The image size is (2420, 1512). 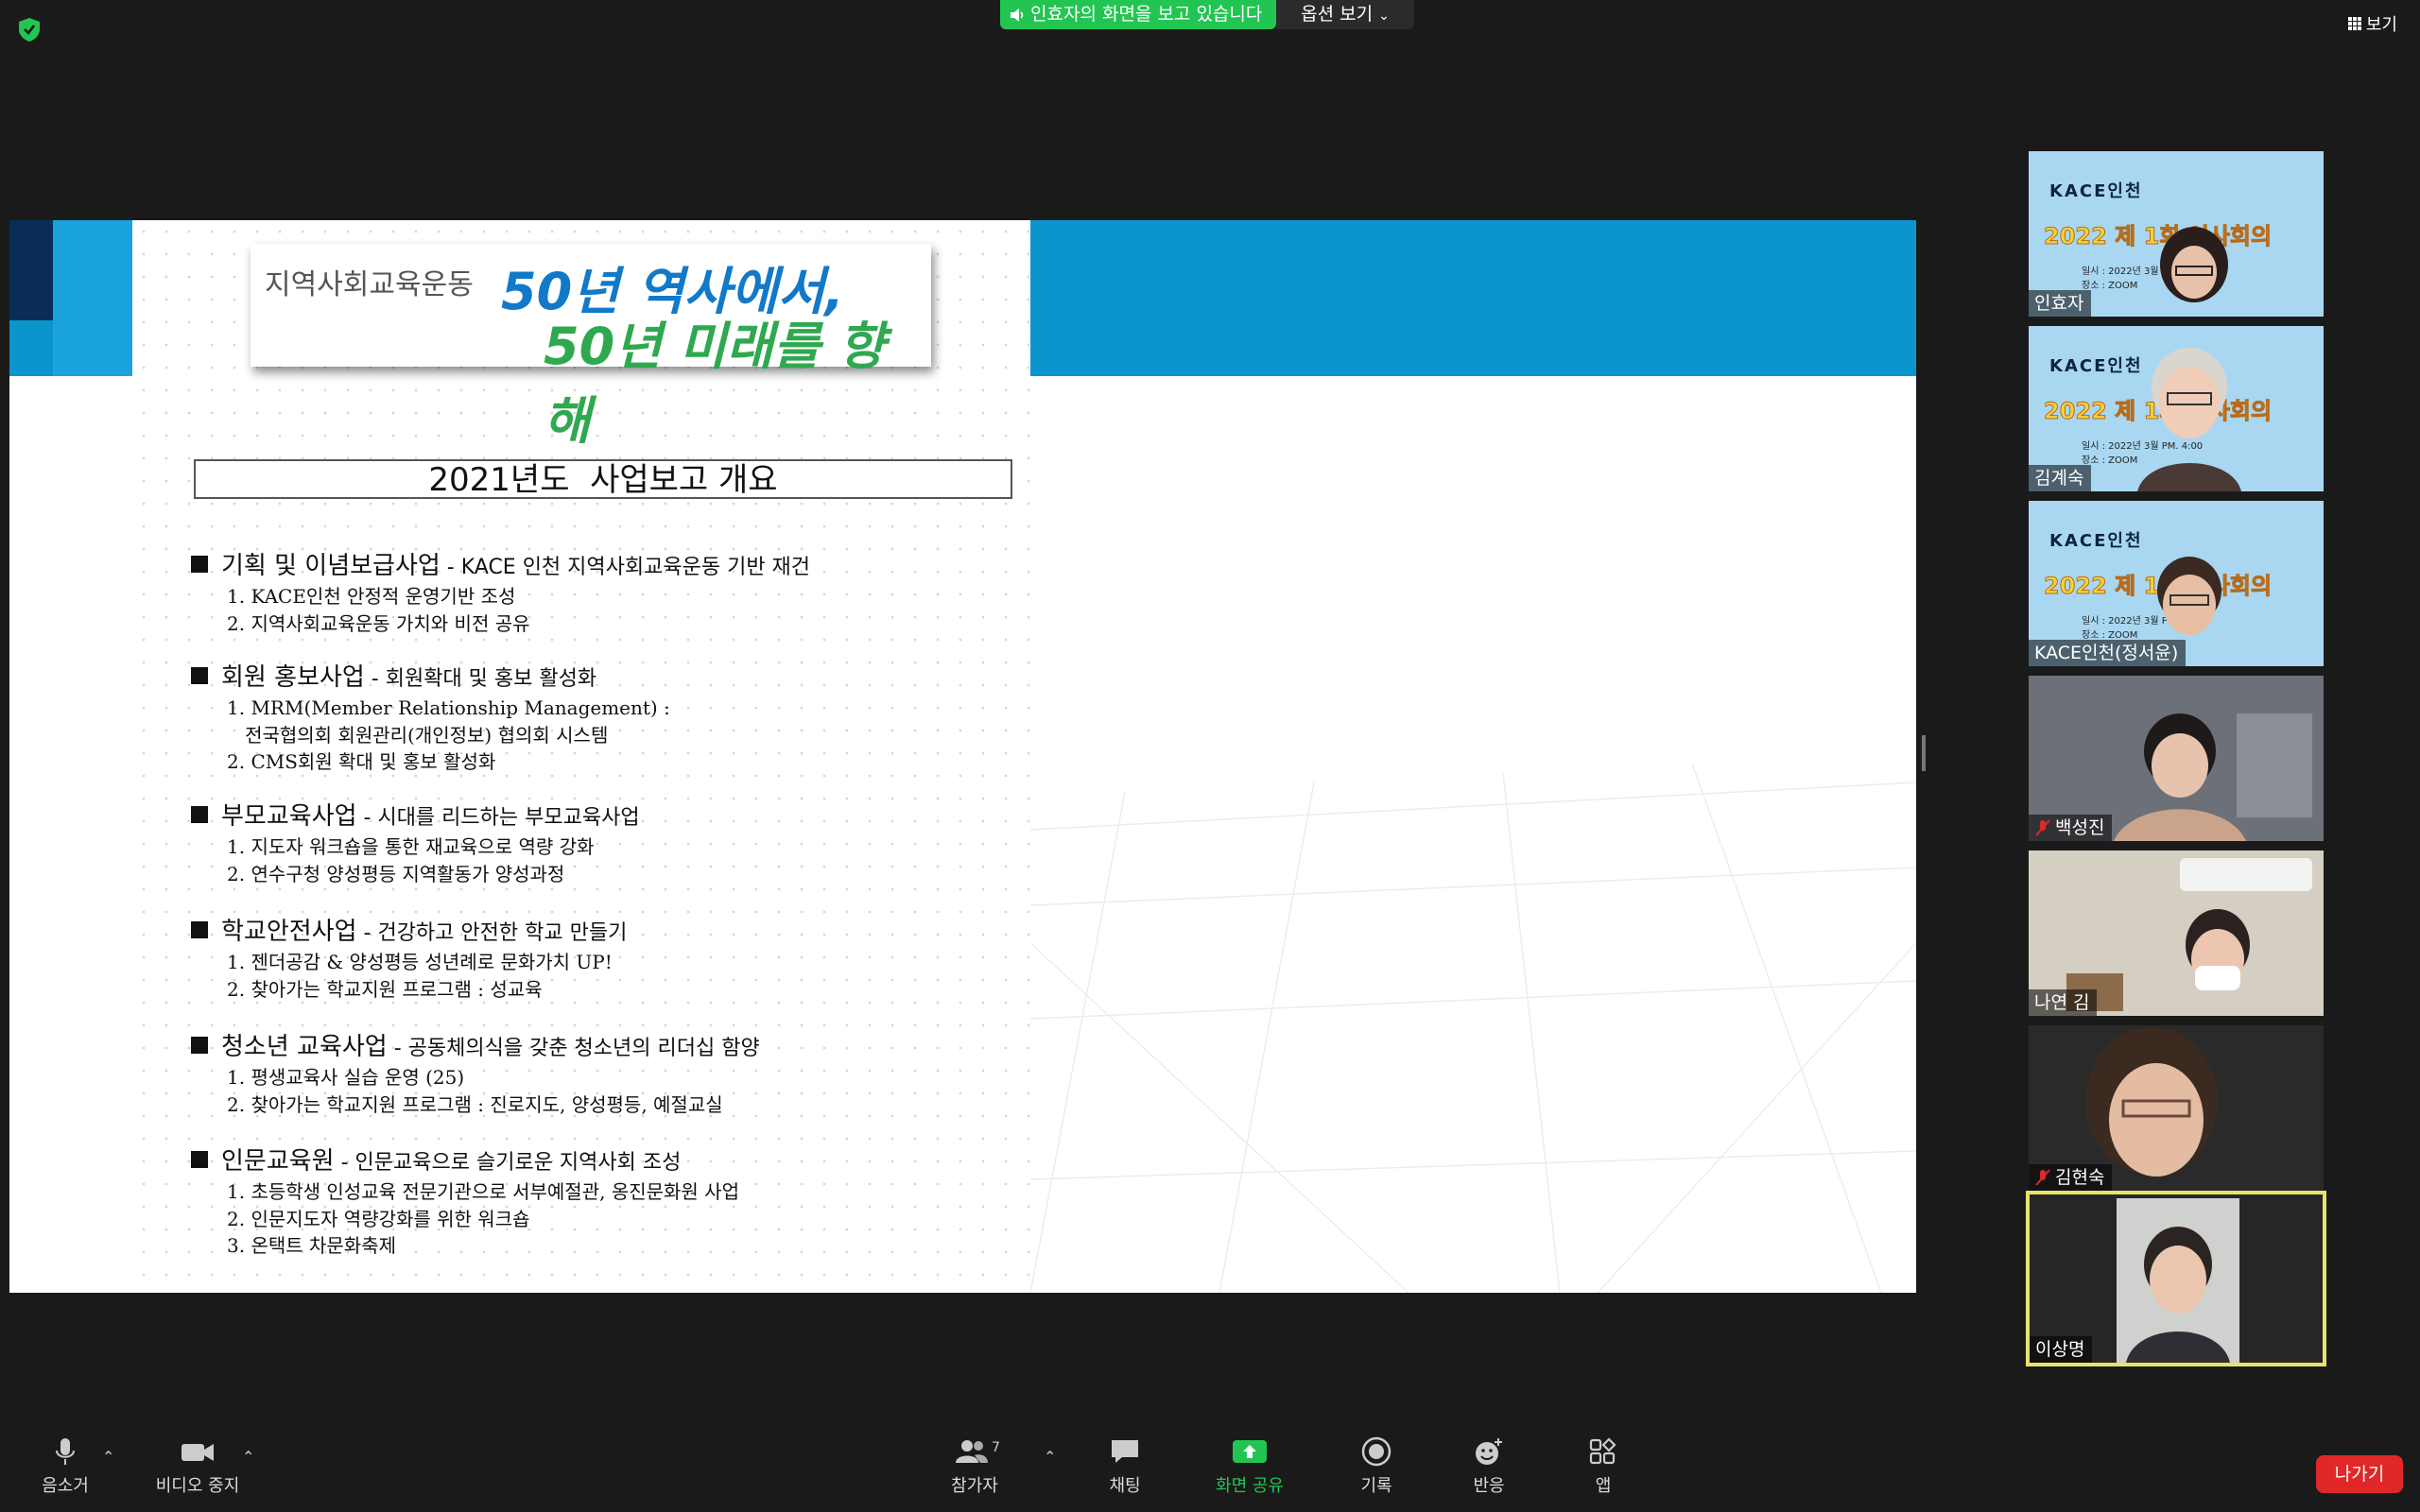 What do you see at coordinates (2080, 827) in the screenshot?
I see `participant-name: 백성진` at bounding box center [2080, 827].